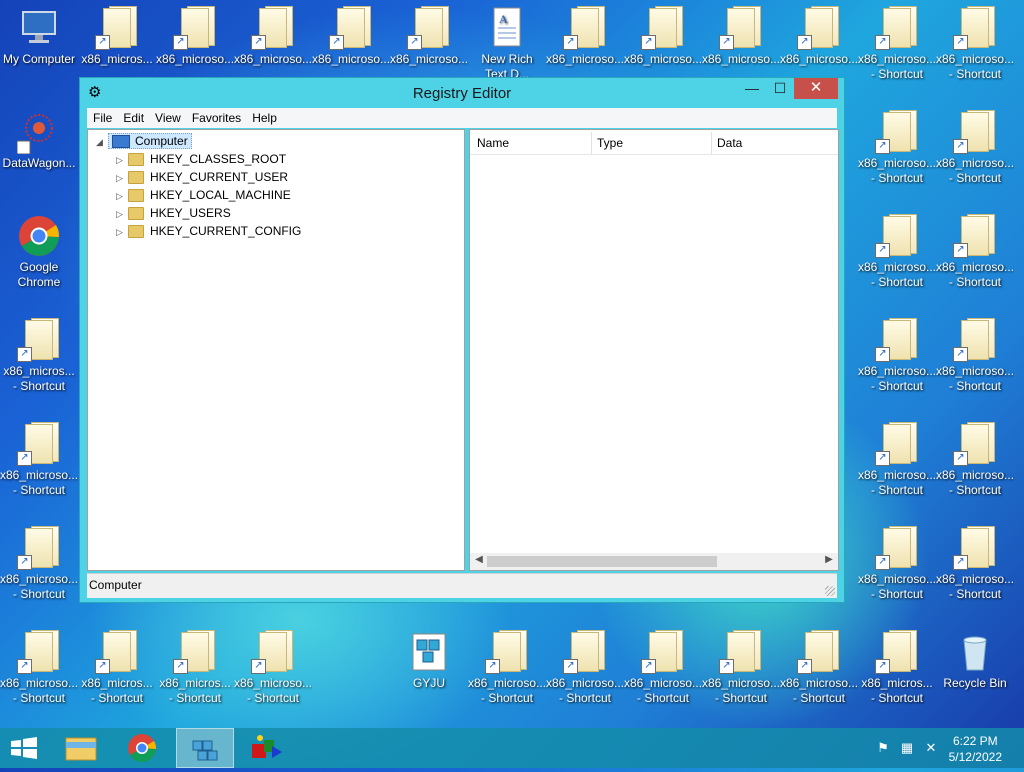 The height and width of the screenshot is (772, 1024). I want to click on desktop-icon: GYJU, so click(429, 665).